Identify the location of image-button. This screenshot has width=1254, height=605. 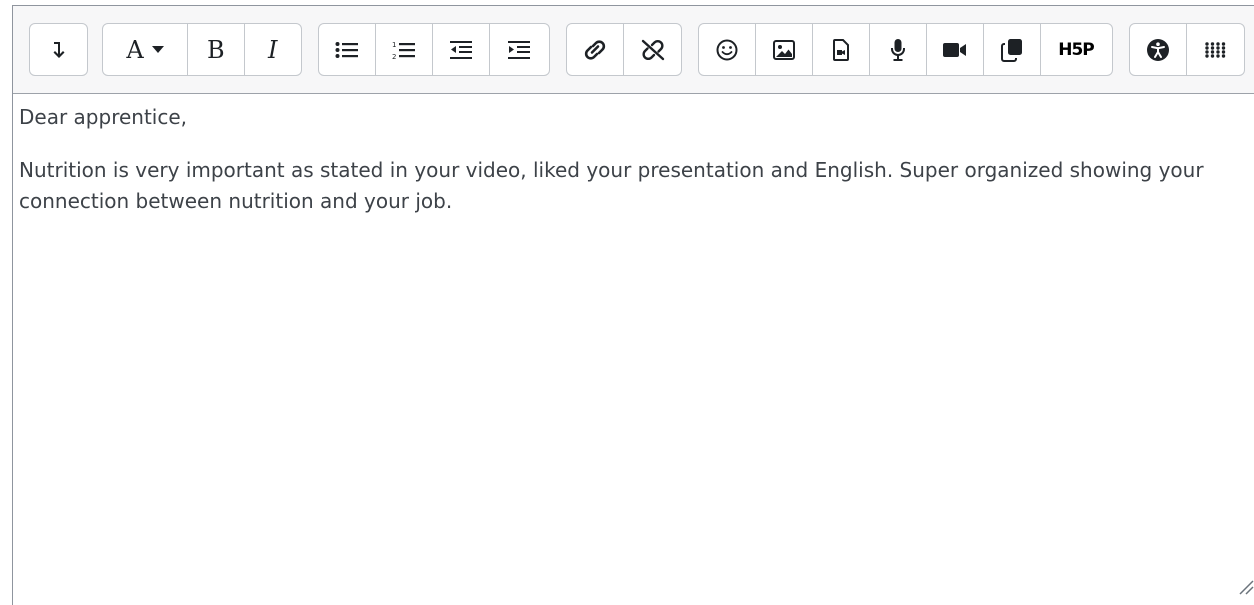
(784, 49).